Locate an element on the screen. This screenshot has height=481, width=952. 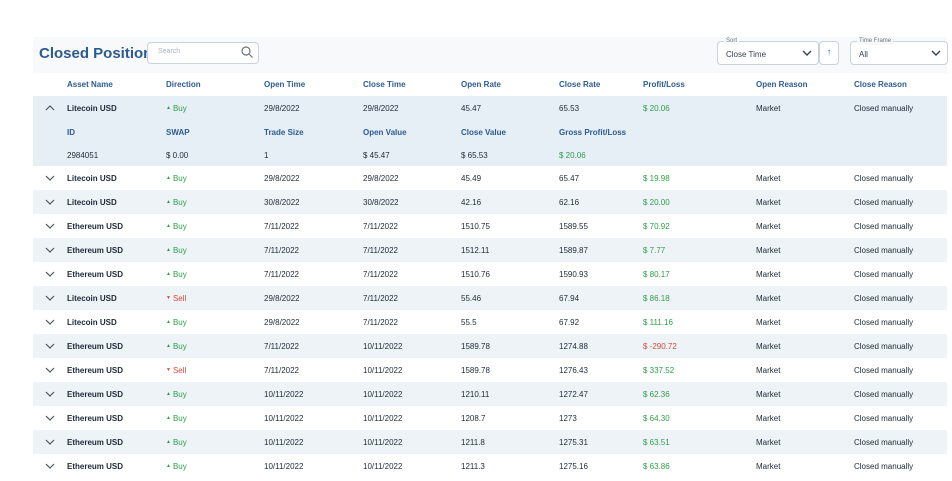
cell-close-rate: 1589.87 is located at coordinates (573, 250).